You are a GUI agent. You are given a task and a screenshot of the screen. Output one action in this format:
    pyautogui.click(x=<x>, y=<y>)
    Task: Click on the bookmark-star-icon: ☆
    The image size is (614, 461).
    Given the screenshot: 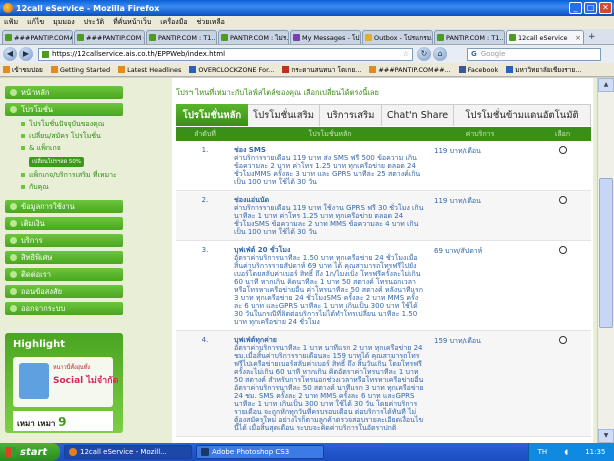 What is the action you would take?
    pyautogui.click(x=406, y=54)
    